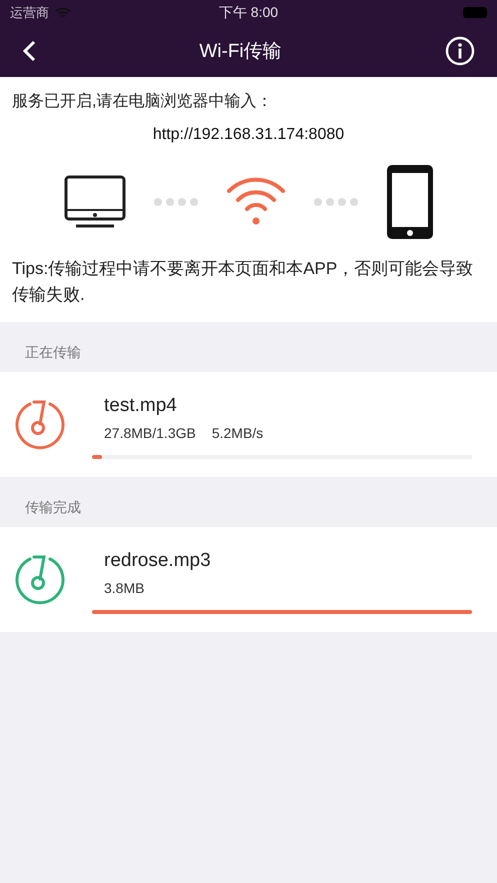 This screenshot has width=497, height=883. What do you see at coordinates (63, 12) in the screenshot?
I see `wifi-signal-icon` at bounding box center [63, 12].